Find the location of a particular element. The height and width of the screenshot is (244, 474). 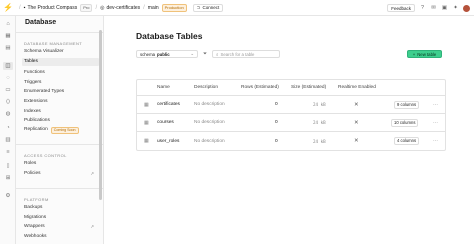

plus-icon: + is located at coordinates (414, 54).